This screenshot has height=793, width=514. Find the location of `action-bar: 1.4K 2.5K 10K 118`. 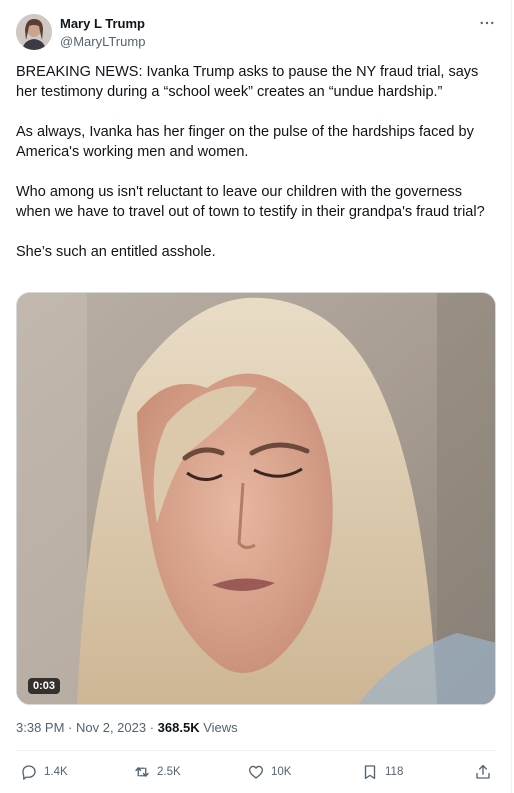

action-bar: 1.4K 2.5K 10K 118 is located at coordinates (256, 772).